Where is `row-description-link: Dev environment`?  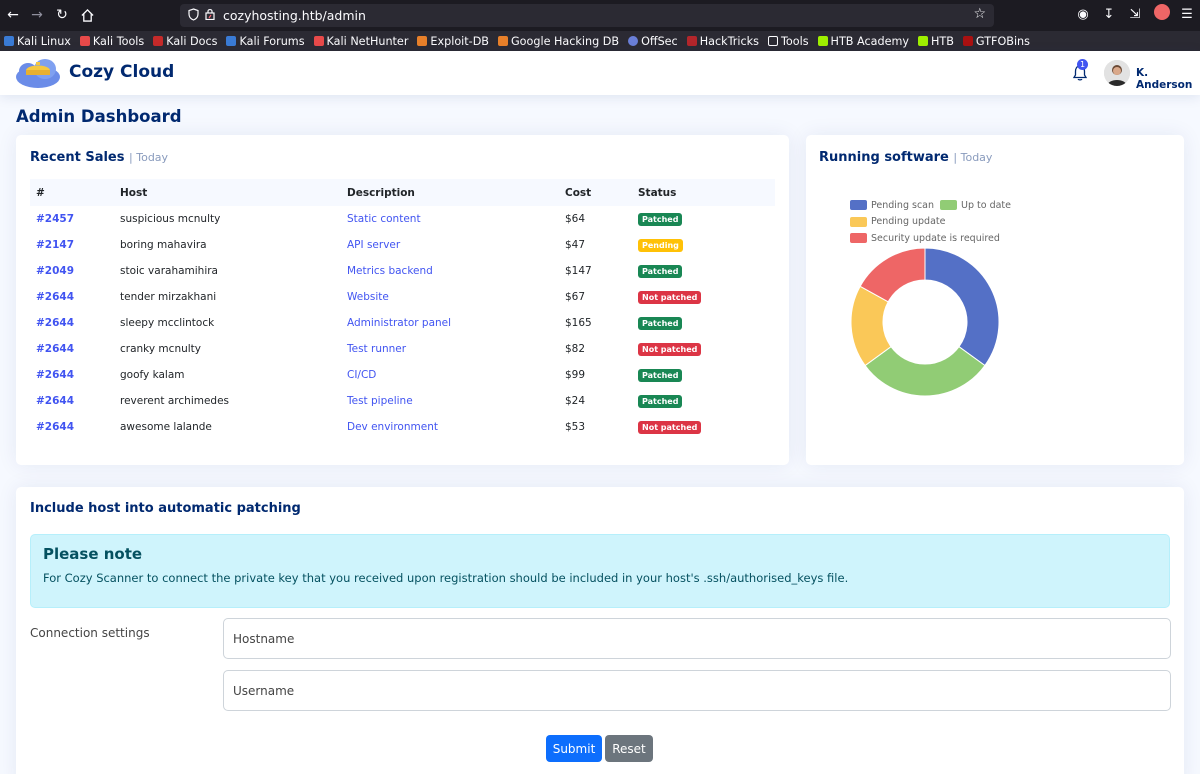
row-description-link: Dev environment is located at coordinates (456, 427).